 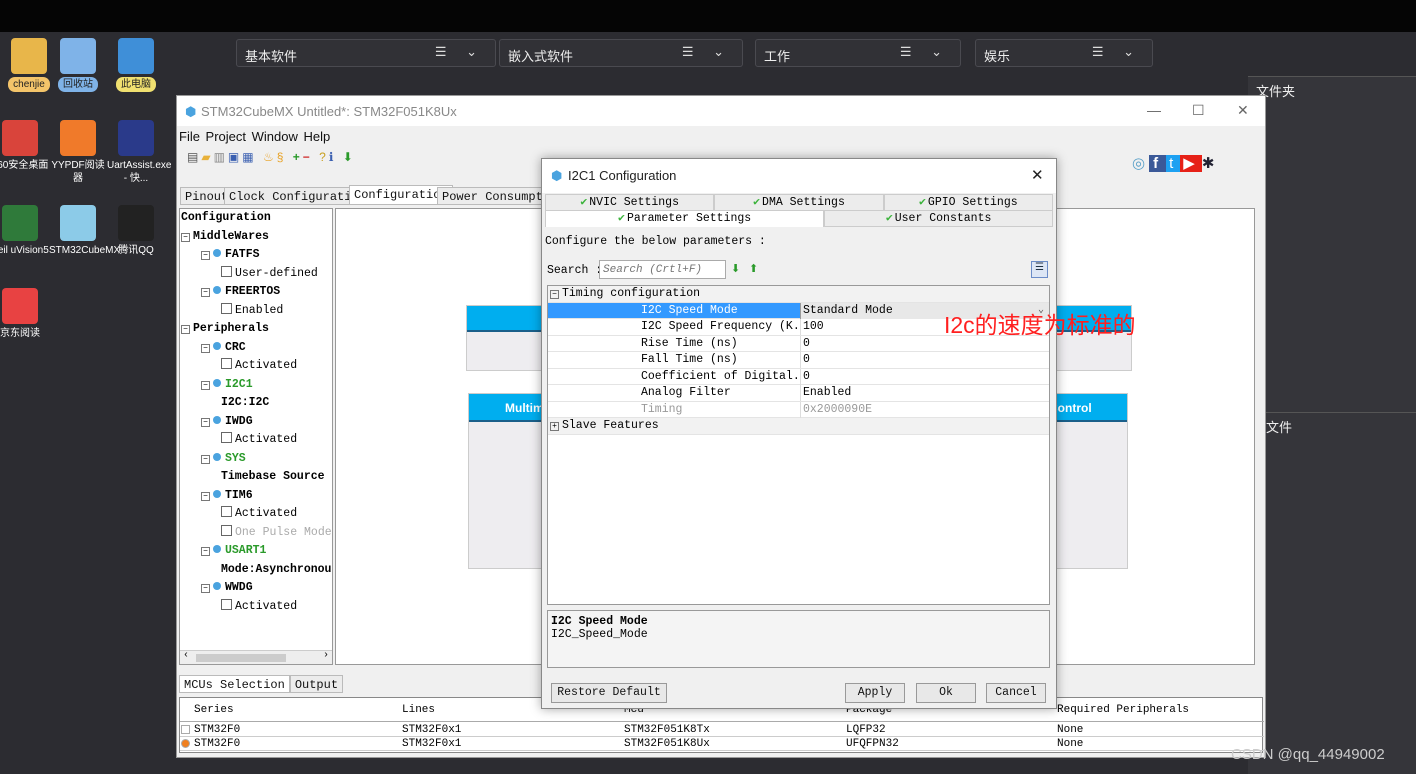 What do you see at coordinates (554, 426) in the screenshot?
I see `expand-icon: +` at bounding box center [554, 426].